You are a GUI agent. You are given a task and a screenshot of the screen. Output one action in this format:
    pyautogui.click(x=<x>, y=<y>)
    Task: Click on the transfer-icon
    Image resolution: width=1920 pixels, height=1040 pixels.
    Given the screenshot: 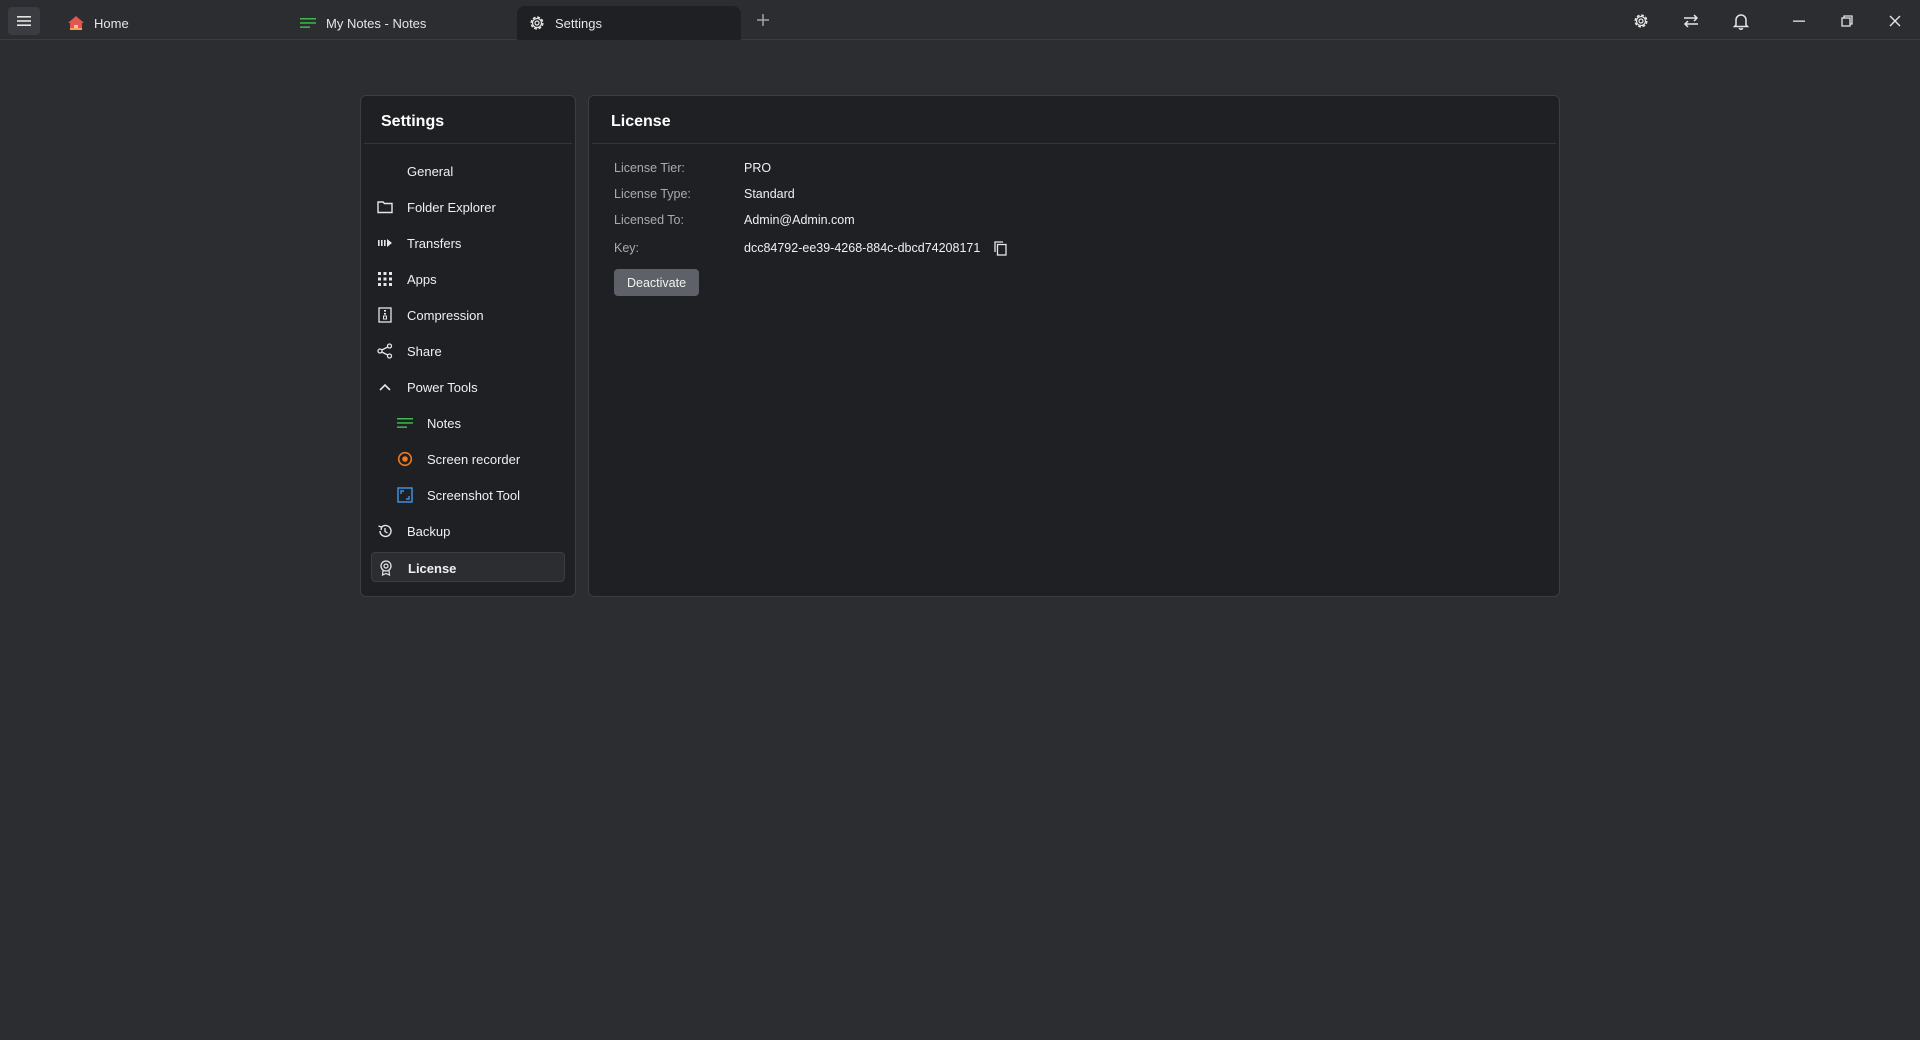 What is the action you would take?
    pyautogui.click(x=1691, y=21)
    